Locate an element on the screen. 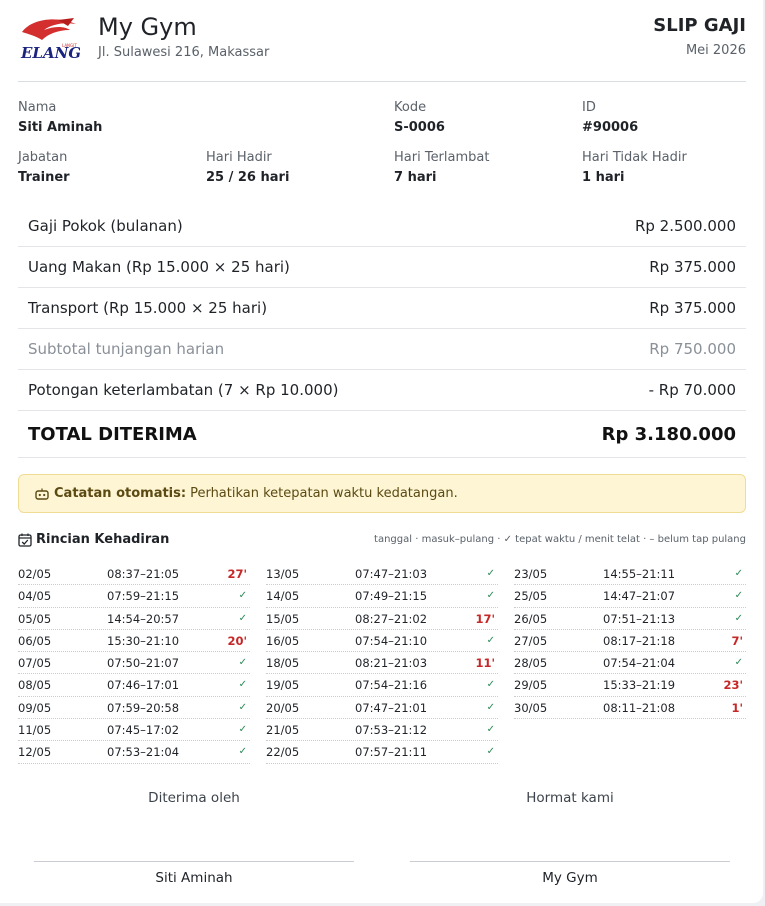 This screenshot has width=765, height=906. amount-value: Rp 750.000 is located at coordinates (692, 349).